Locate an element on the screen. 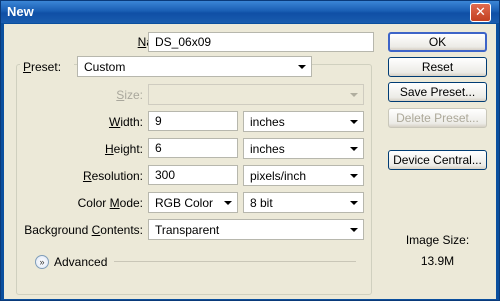 The width and height of the screenshot is (500, 301). resolution-unit-value: pixels/inch is located at coordinates (278, 176).